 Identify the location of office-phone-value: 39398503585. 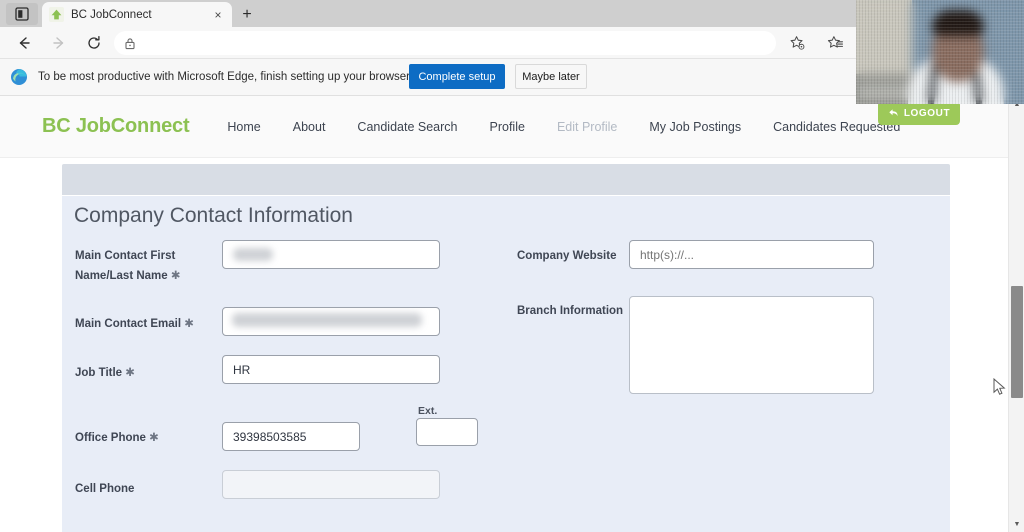
(270, 436).